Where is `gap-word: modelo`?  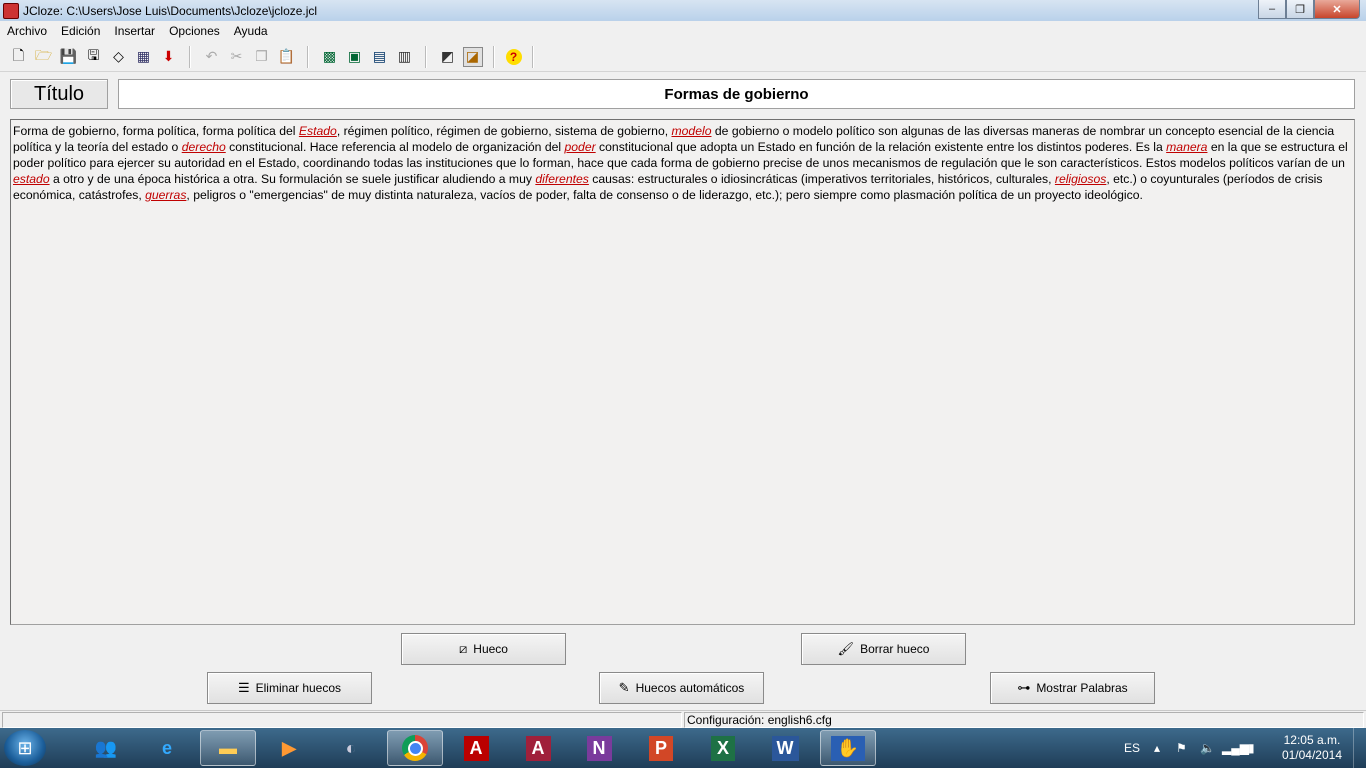 gap-word: modelo is located at coordinates (692, 131).